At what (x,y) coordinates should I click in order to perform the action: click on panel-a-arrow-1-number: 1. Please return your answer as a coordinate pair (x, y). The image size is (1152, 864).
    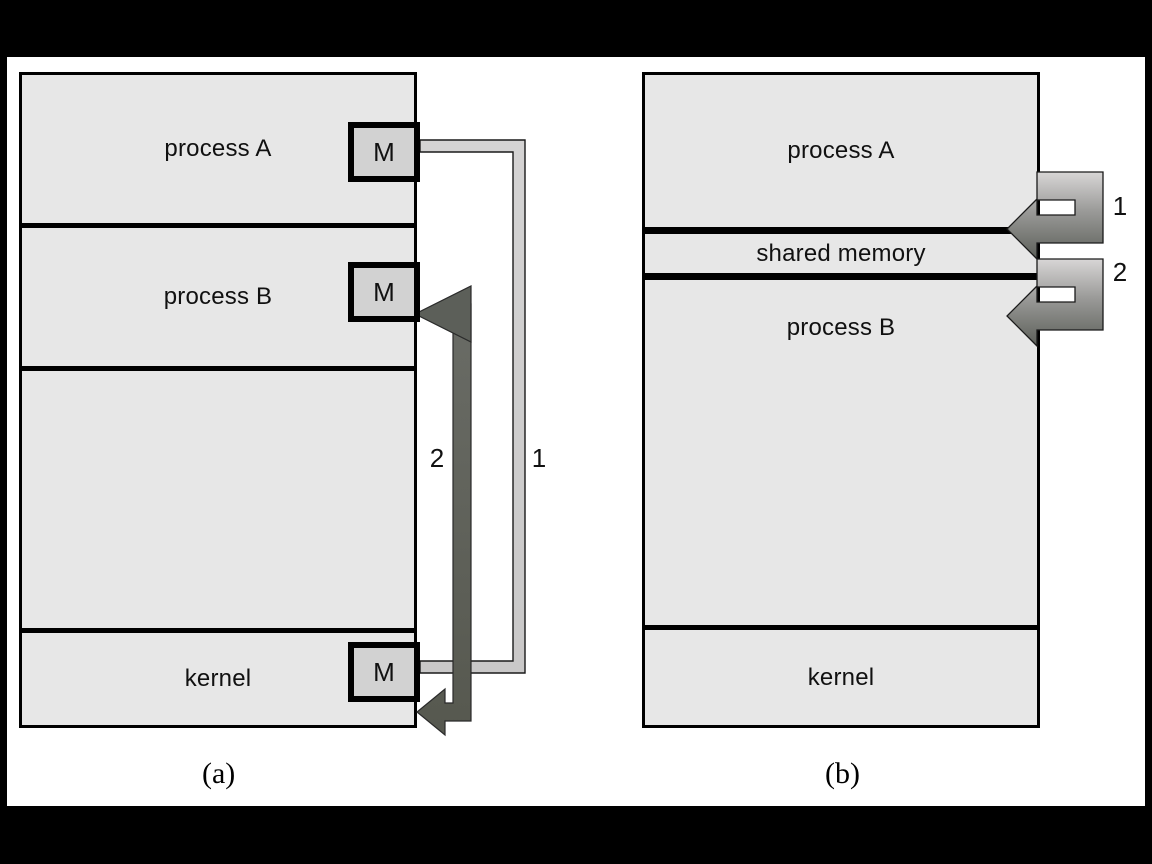
    Looking at the image, I should click on (539, 458).